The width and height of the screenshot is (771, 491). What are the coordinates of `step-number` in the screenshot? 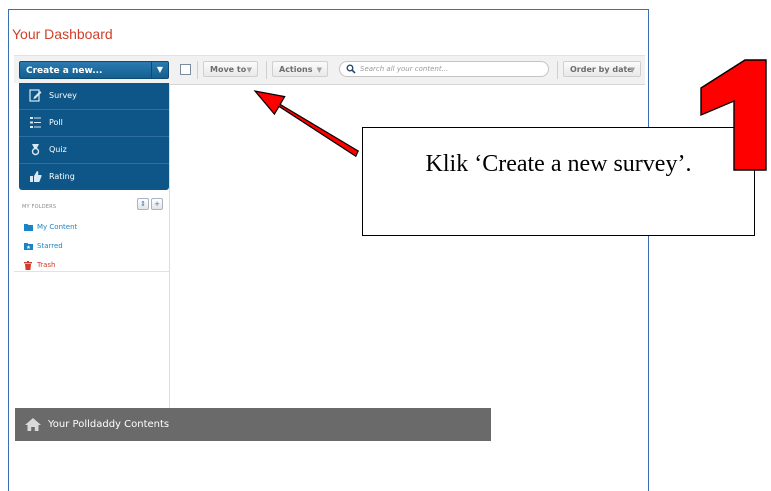 It's located at (733, 115).